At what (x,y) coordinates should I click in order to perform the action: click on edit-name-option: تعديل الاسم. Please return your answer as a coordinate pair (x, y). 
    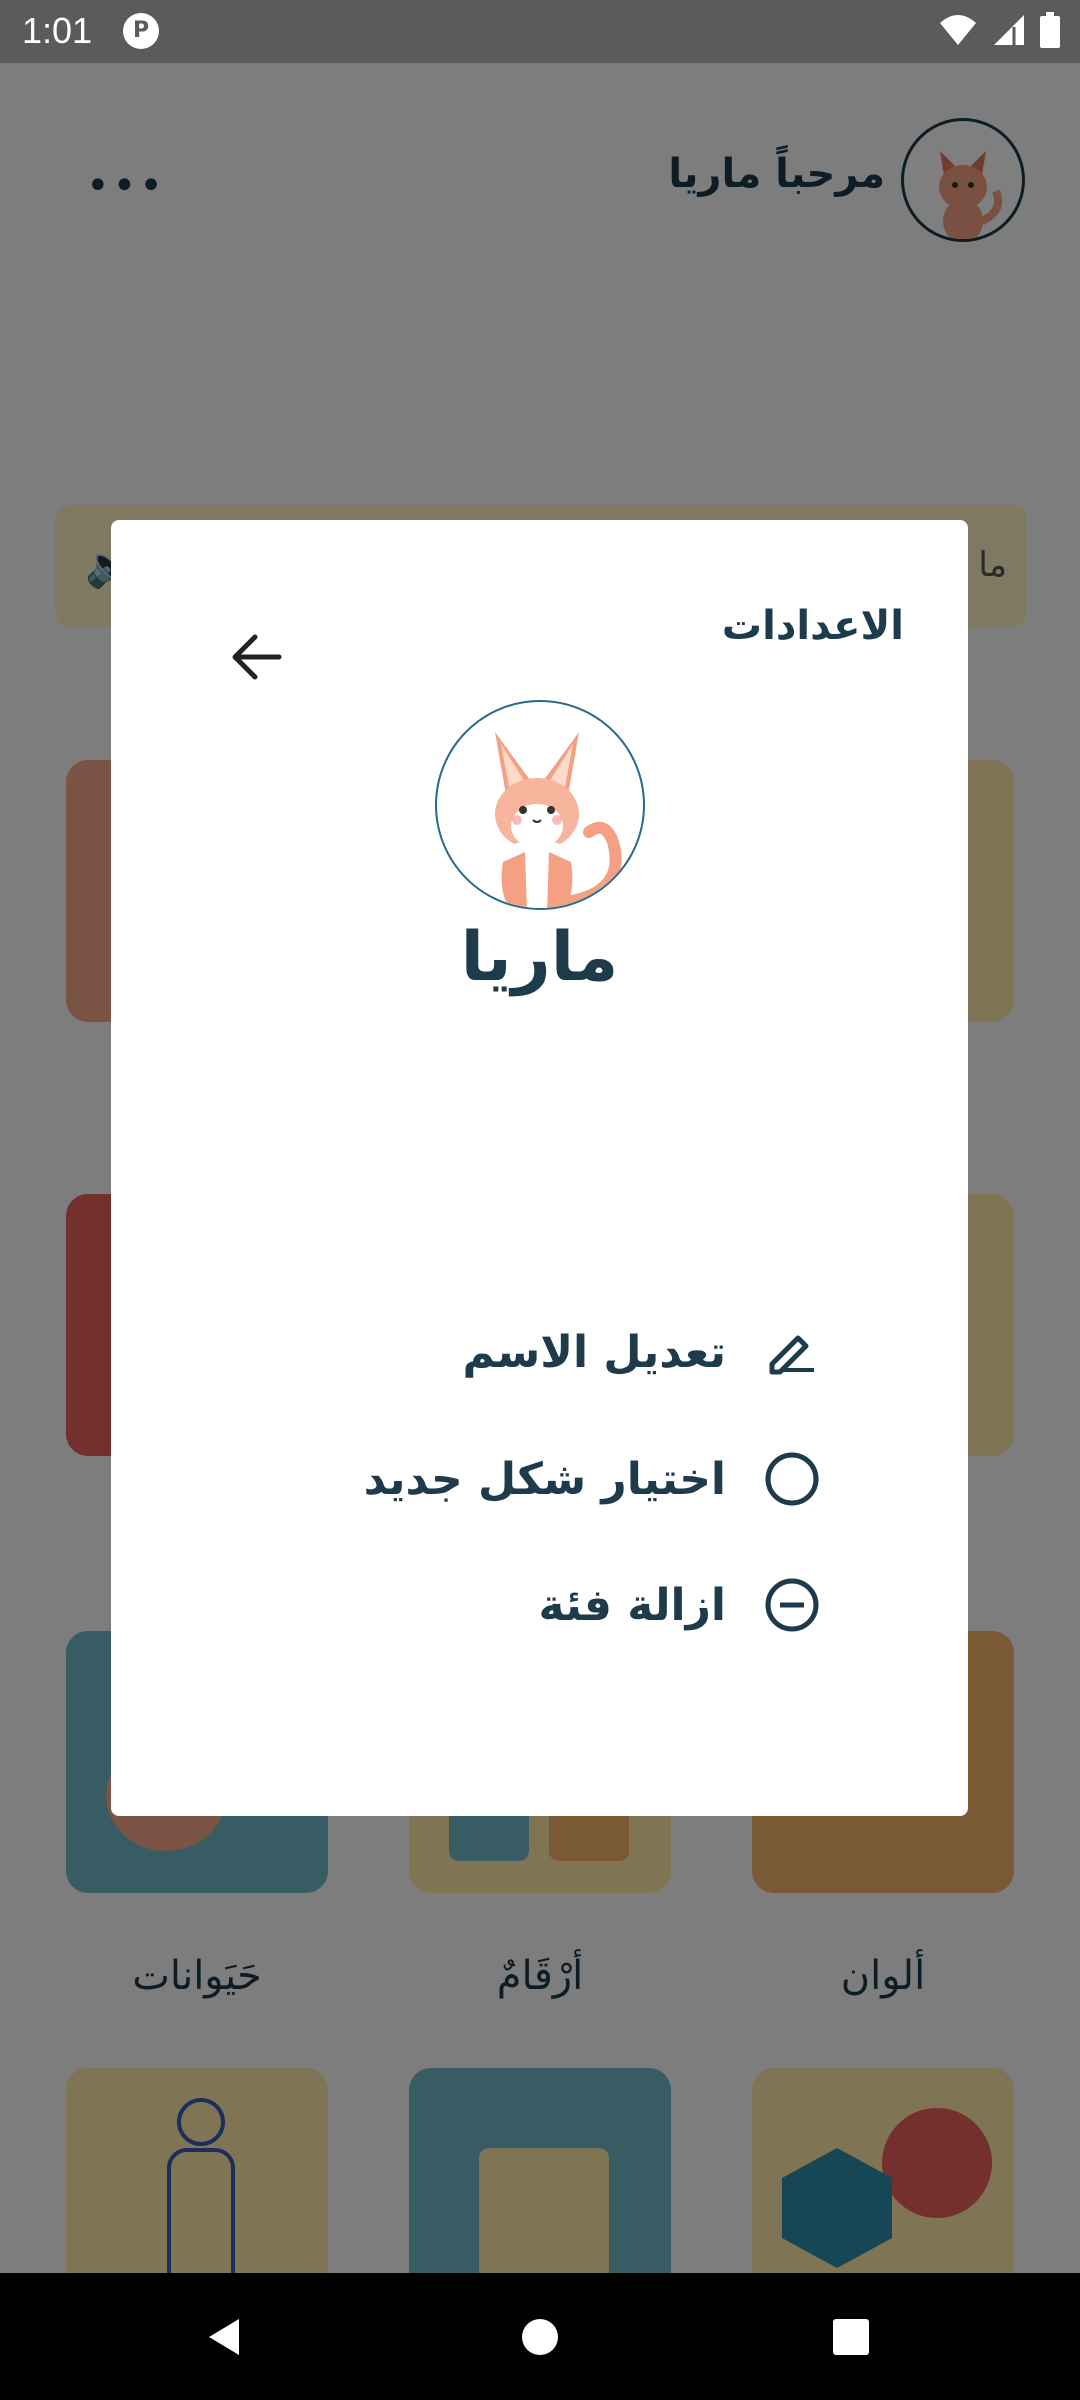
    Looking at the image, I should click on (642, 1352).